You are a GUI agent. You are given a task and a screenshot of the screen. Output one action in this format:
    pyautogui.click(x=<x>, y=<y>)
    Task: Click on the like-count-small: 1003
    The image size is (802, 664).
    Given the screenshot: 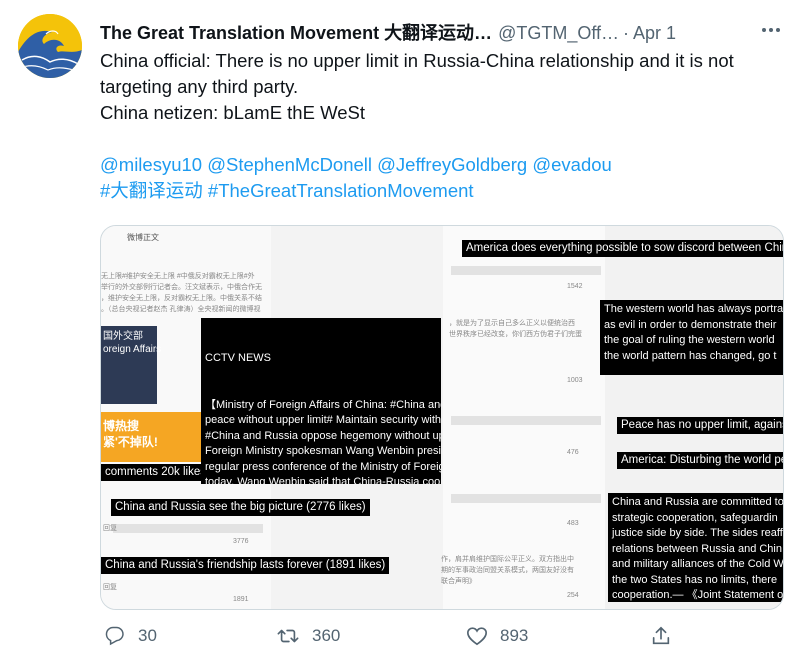 What is the action you would take?
    pyautogui.click(x=575, y=380)
    